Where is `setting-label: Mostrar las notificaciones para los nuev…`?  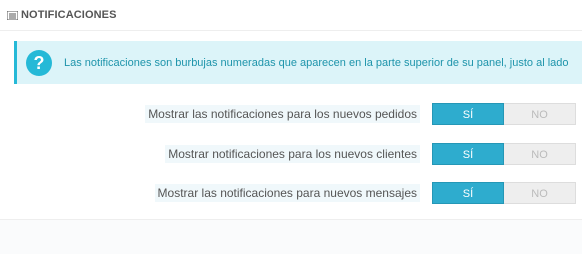 setting-label: Mostrar las notificaciones para los nuev… is located at coordinates (282, 114).